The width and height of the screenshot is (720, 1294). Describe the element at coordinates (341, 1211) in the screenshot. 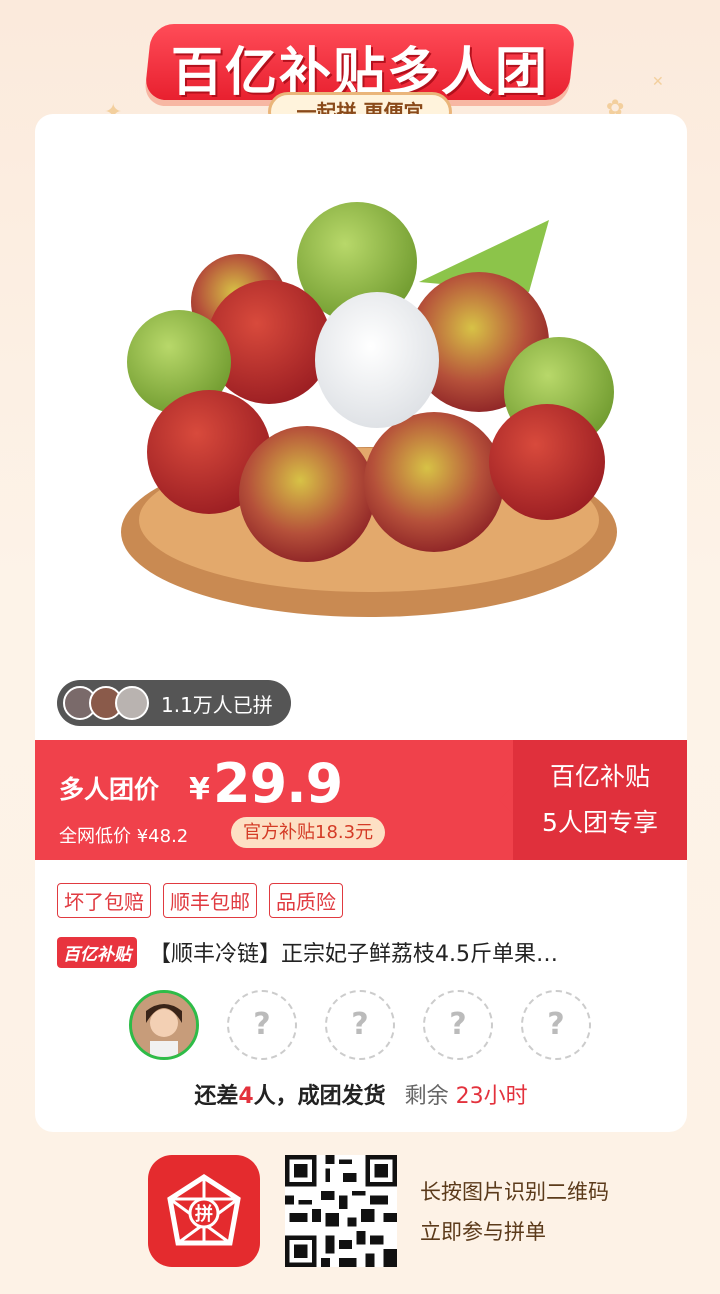

I see `qr-code` at that location.